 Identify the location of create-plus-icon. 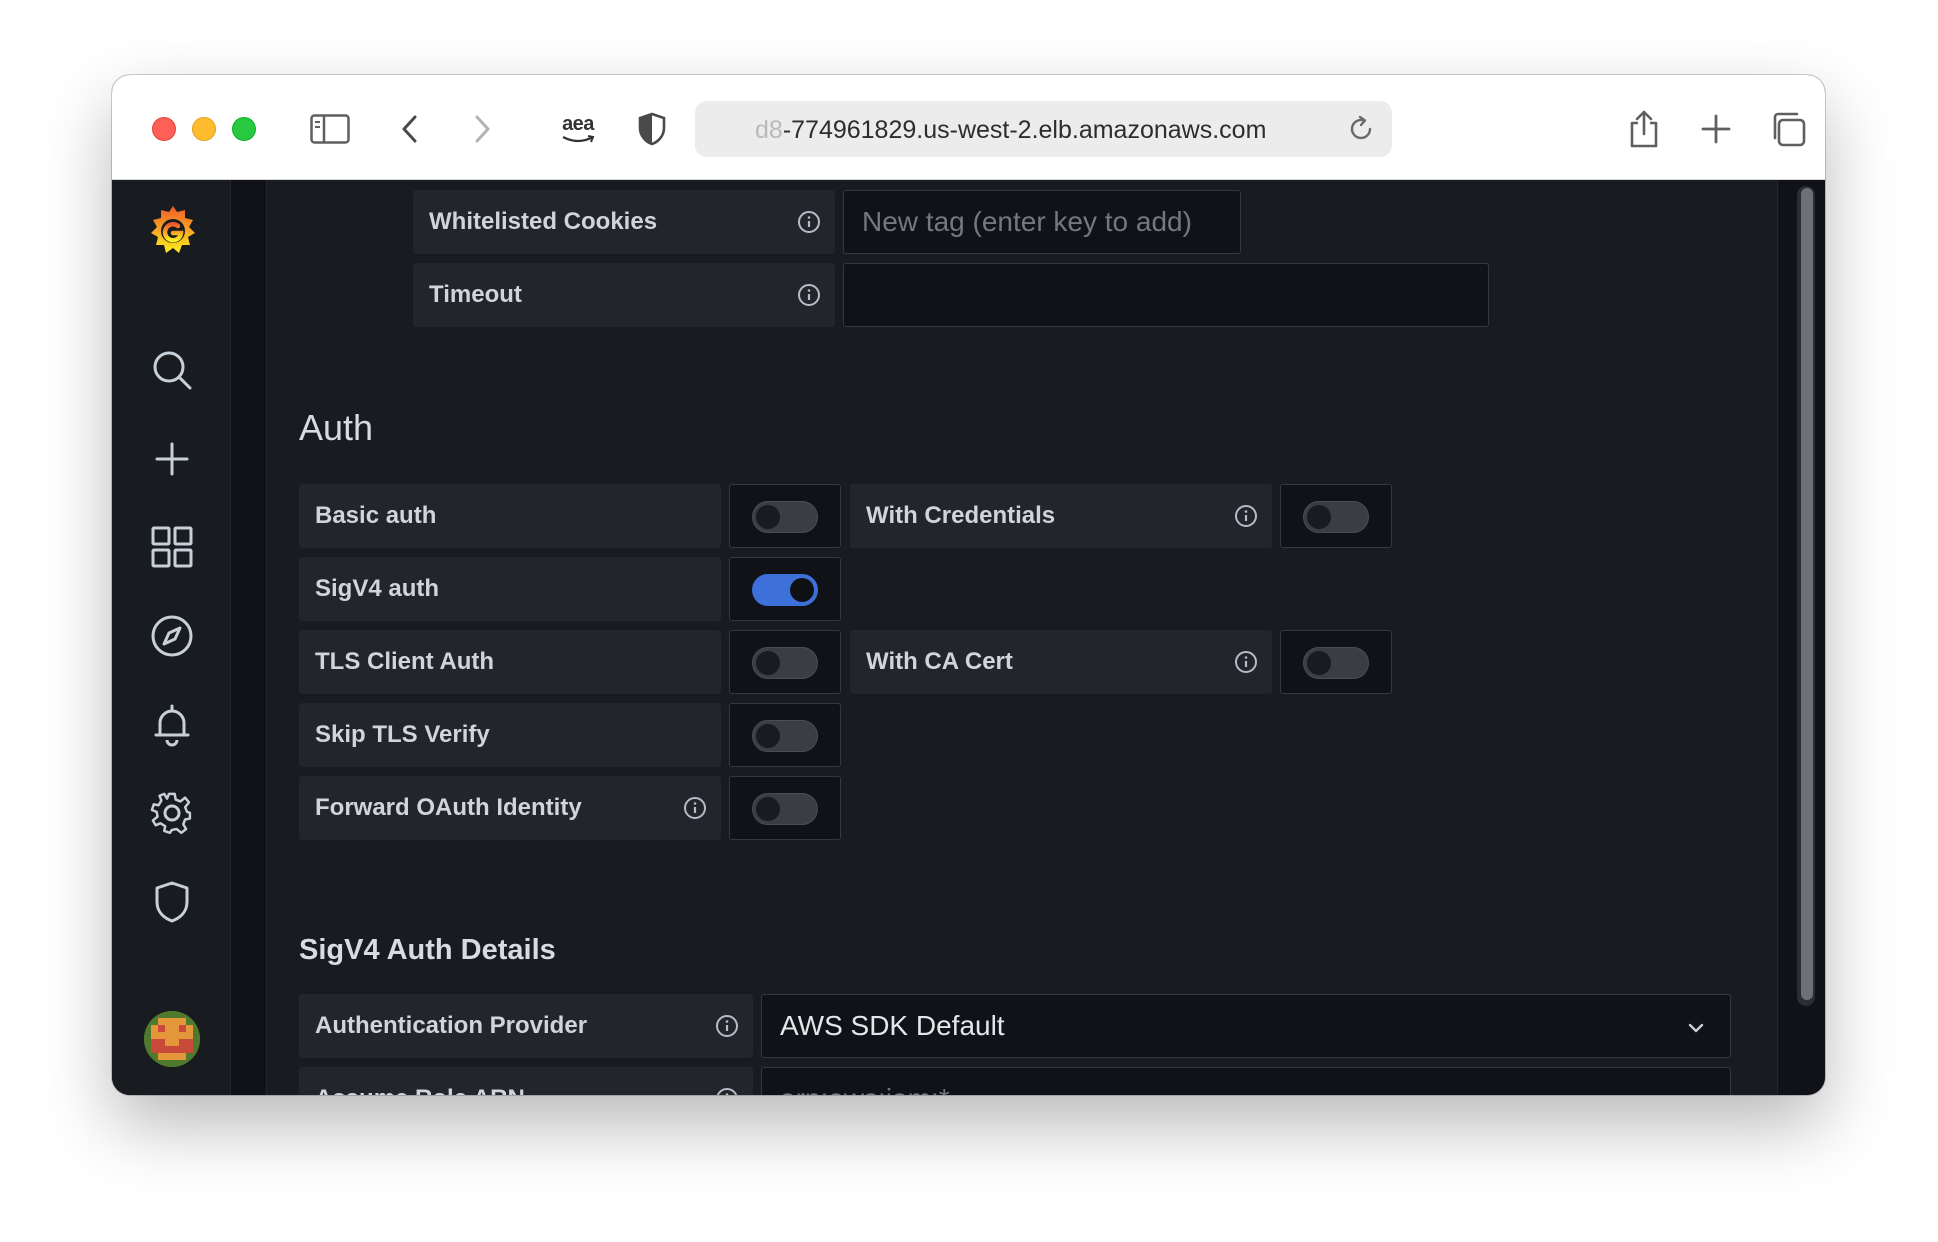
(172, 459).